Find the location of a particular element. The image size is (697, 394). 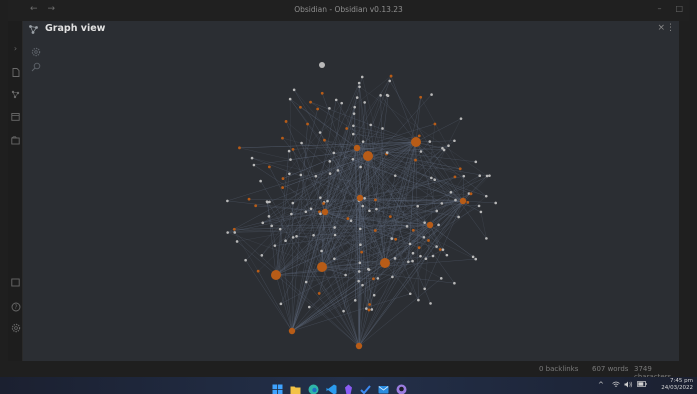

edge-icon is located at coordinates (313, 387).